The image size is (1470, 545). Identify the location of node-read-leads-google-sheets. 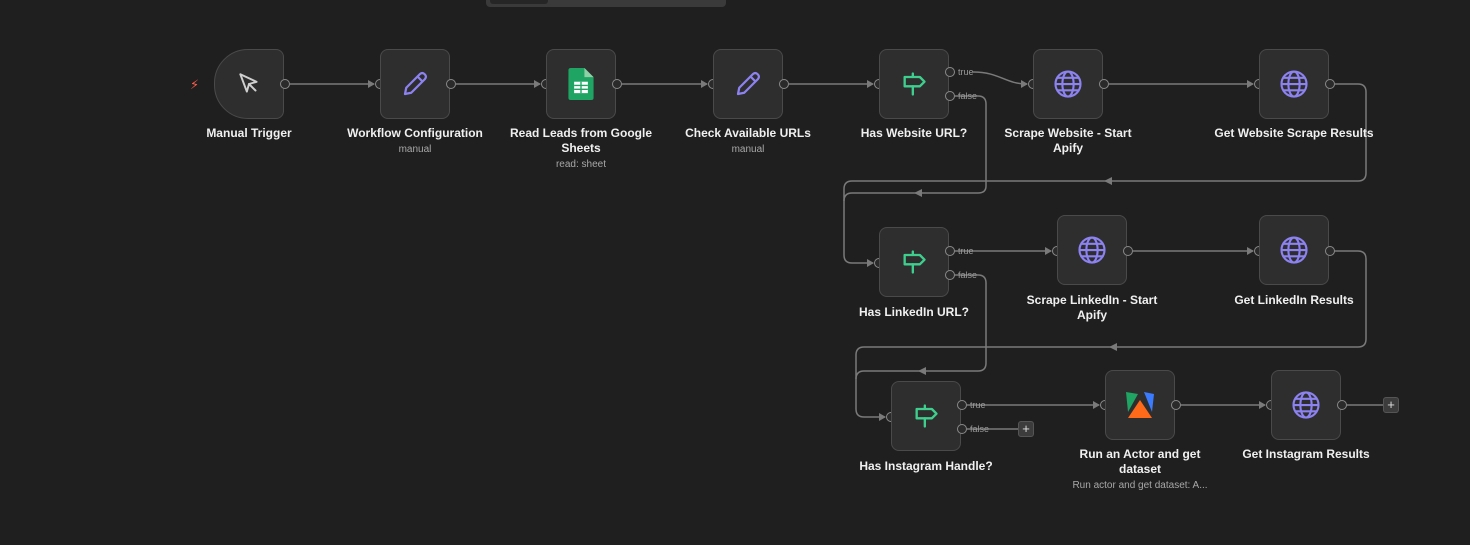
(581, 84).